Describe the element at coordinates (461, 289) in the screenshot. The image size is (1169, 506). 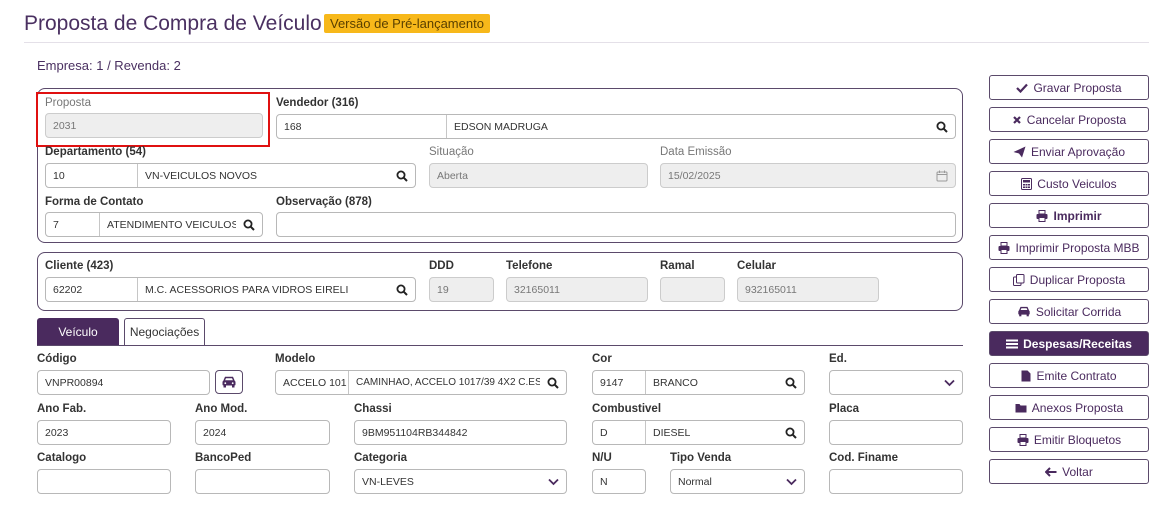
I see `ddd-field: 19` at that location.